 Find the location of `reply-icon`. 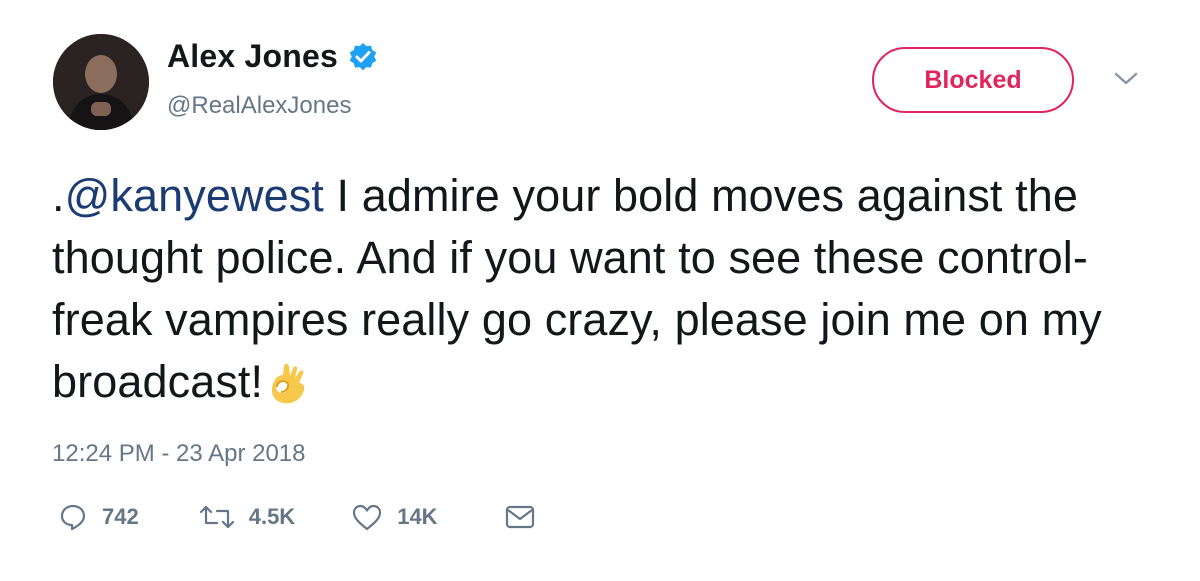

reply-icon is located at coordinates (73, 517).